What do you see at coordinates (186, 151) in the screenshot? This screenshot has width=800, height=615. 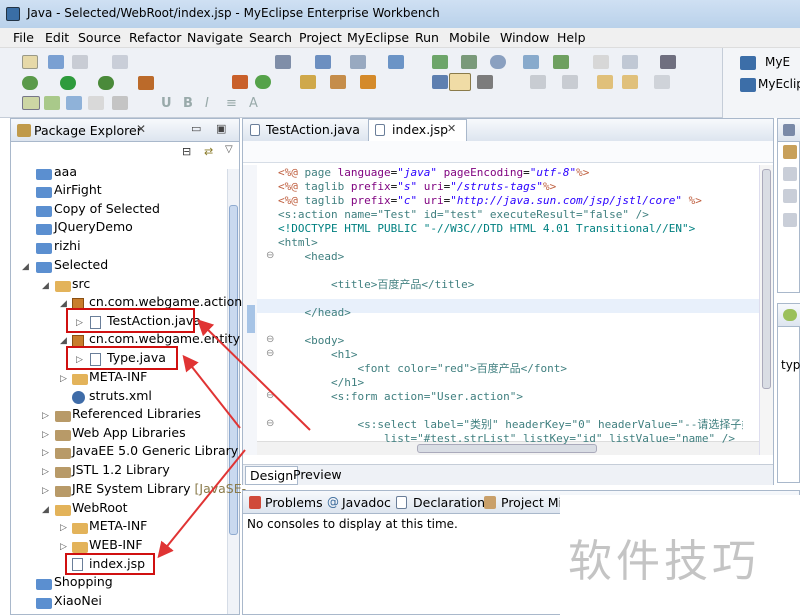 I see `collapse-all-icon: ⊟` at bounding box center [186, 151].